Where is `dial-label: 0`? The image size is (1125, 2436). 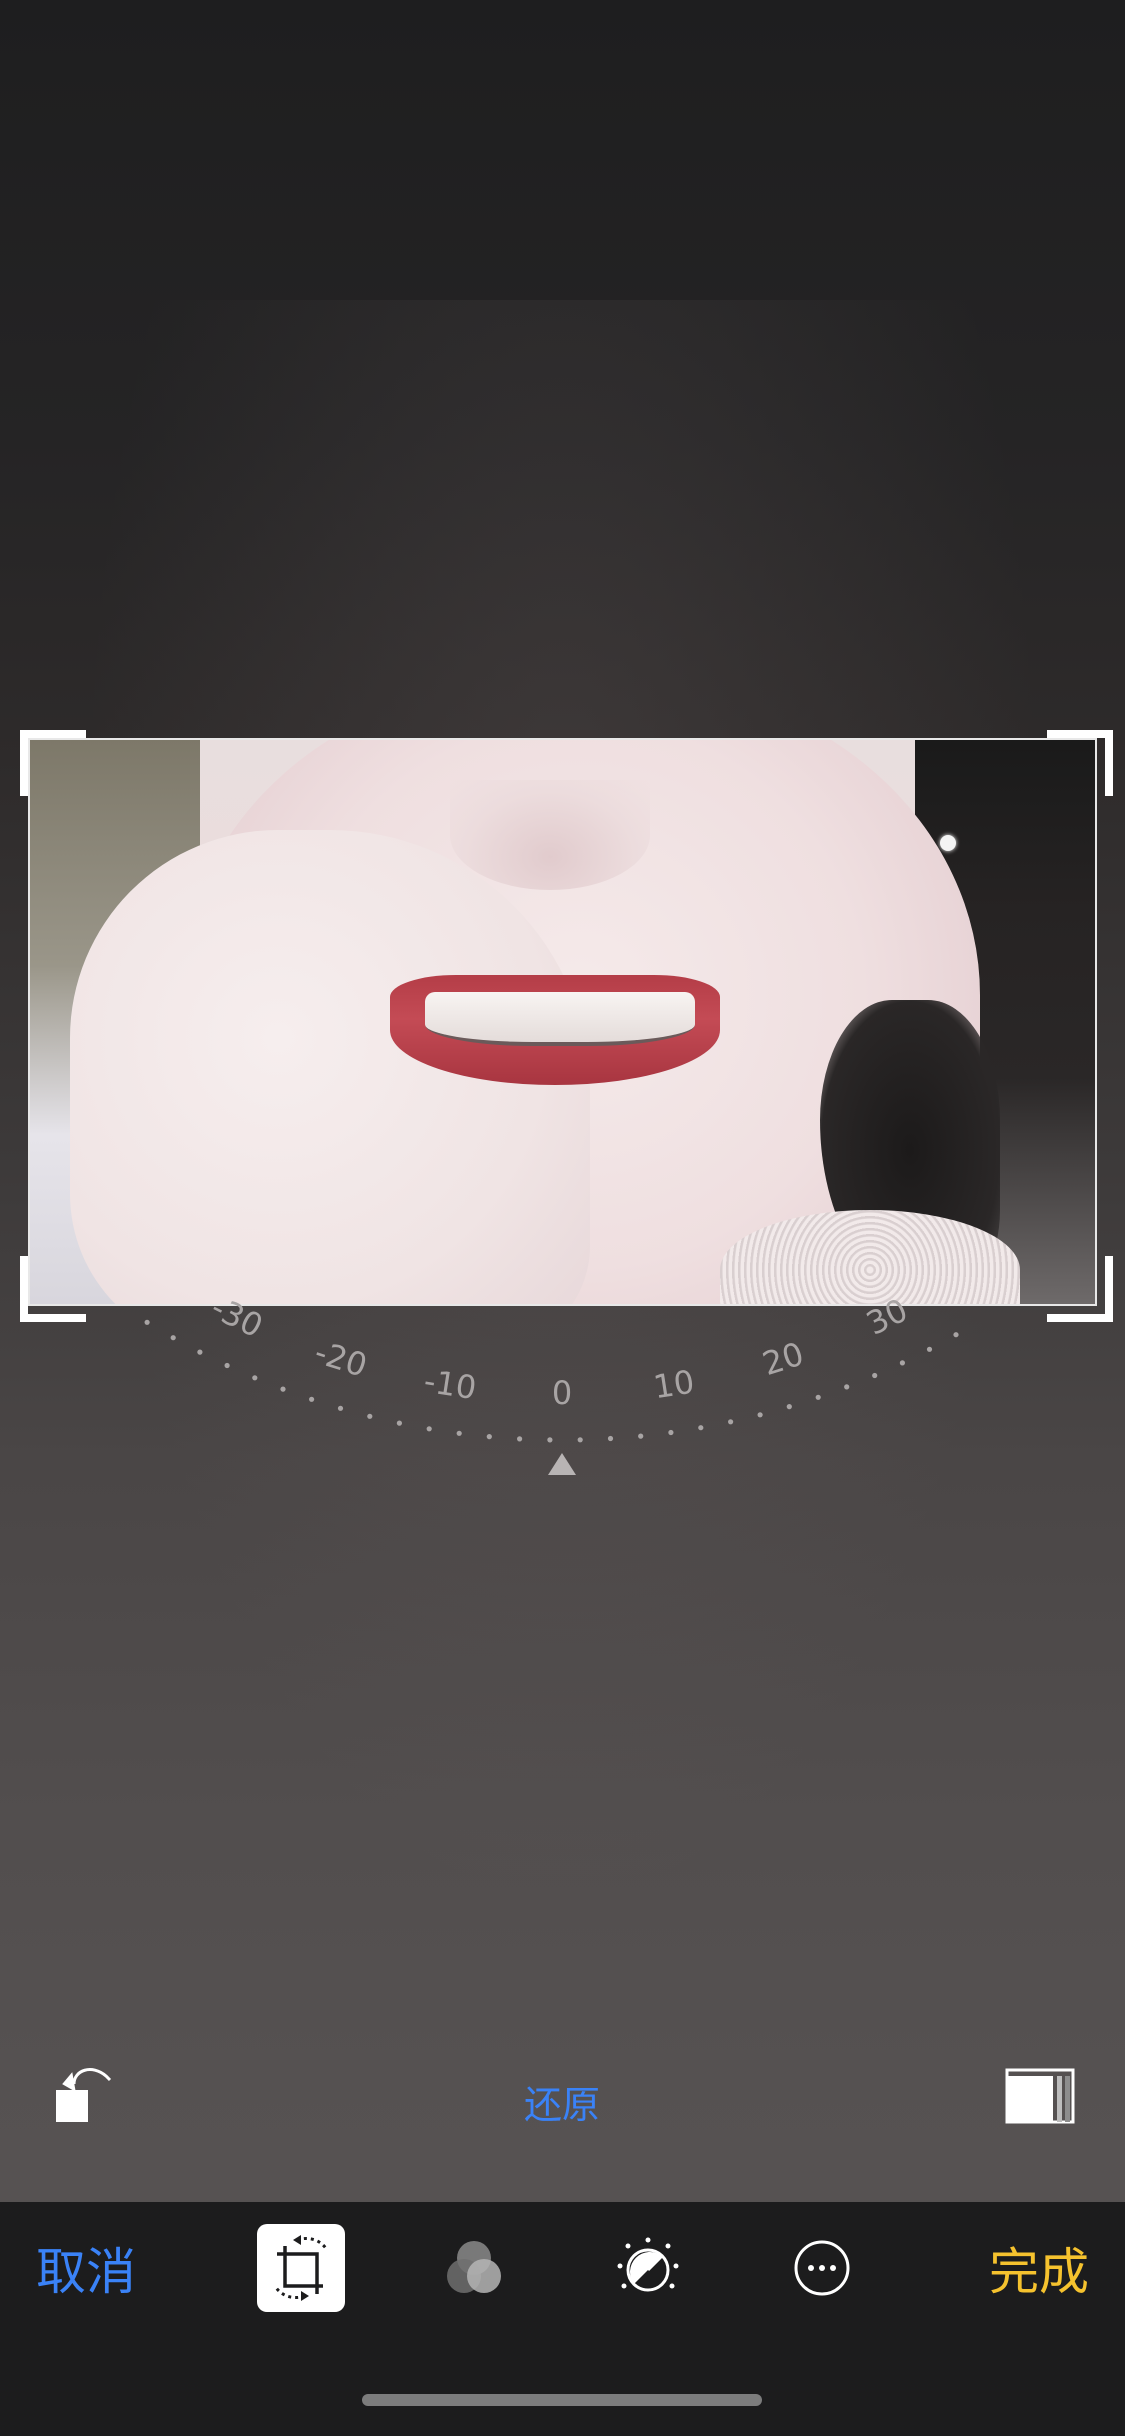 dial-label: 0 is located at coordinates (562, 1393).